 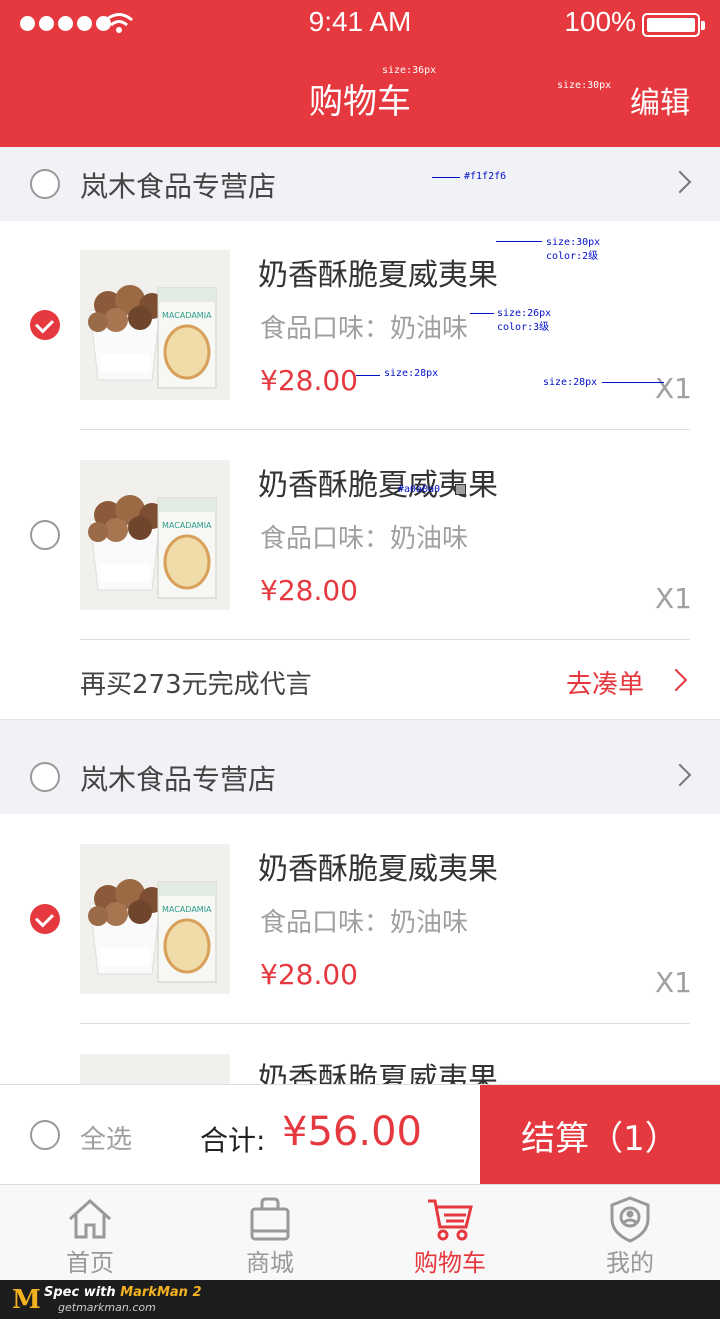 What do you see at coordinates (360, 24) in the screenshot?
I see `status-bar: 9:41 AM 100%` at bounding box center [360, 24].